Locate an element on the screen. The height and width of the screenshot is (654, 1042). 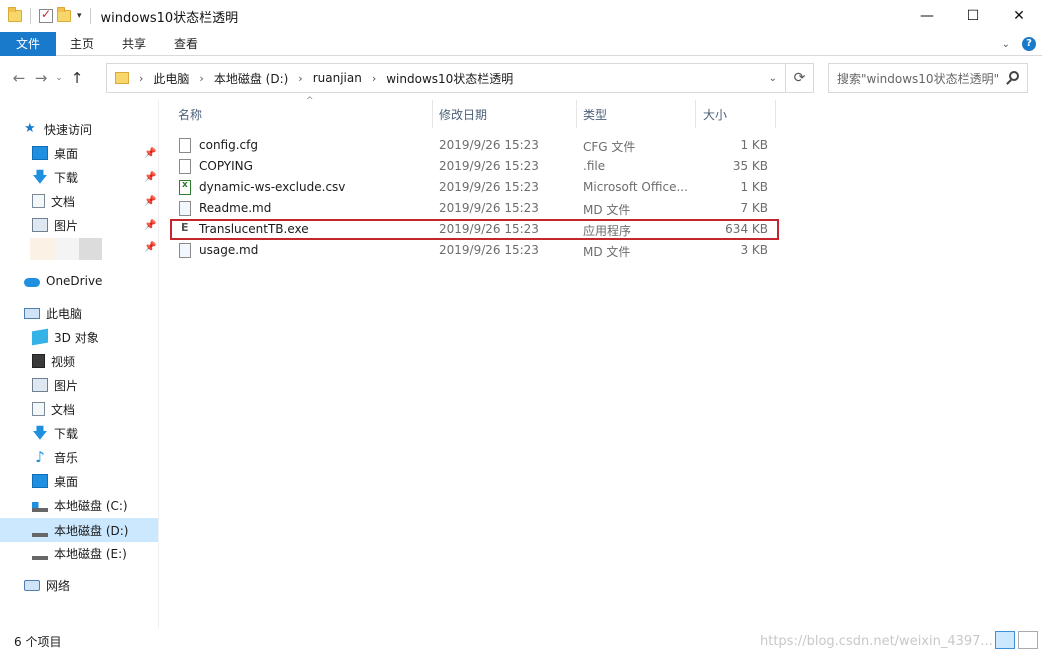
search-icon is located at coordinates (1014, 76).